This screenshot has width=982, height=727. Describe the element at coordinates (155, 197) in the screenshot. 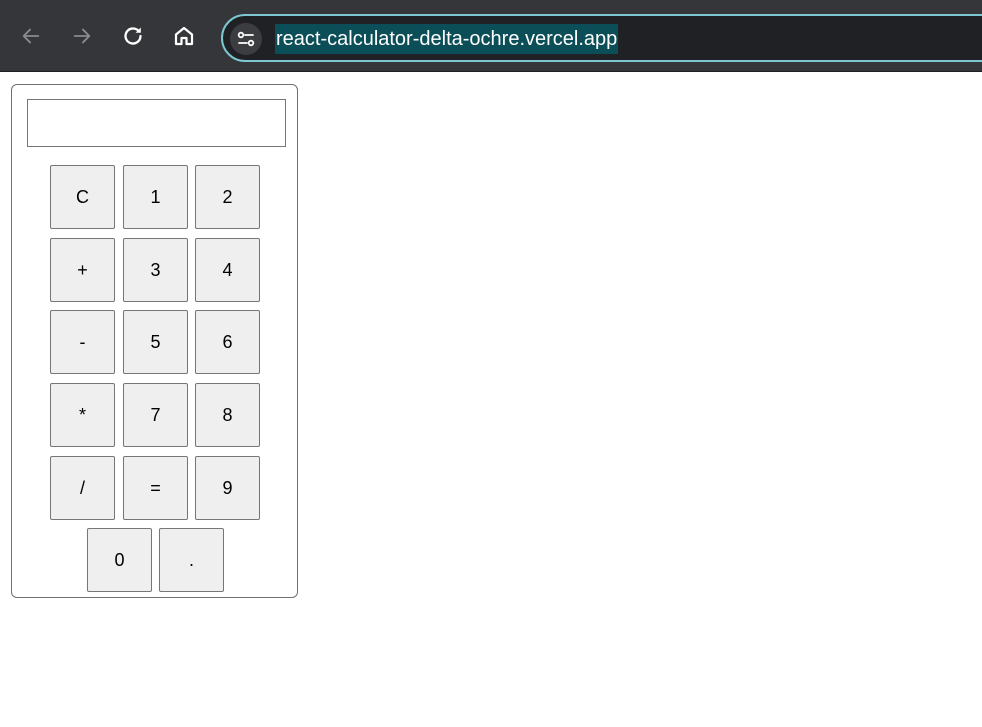

I see `digit-1-button: 1` at that location.